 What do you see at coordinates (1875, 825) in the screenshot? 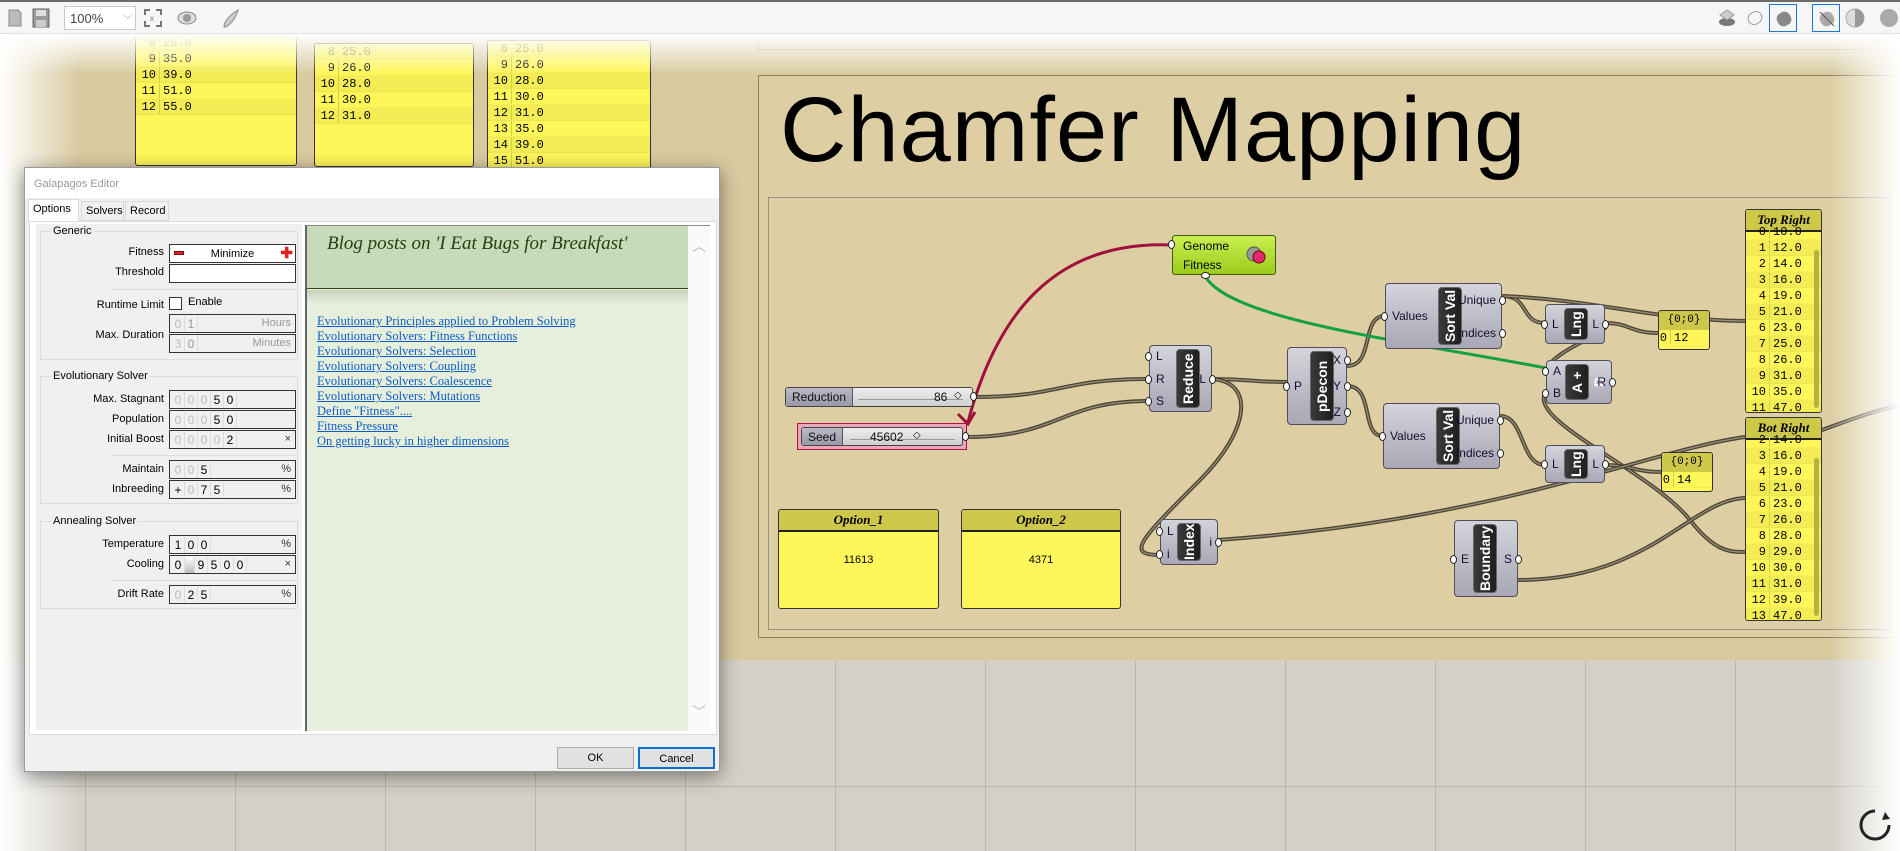
I see `navigation-compass-icon` at bounding box center [1875, 825].